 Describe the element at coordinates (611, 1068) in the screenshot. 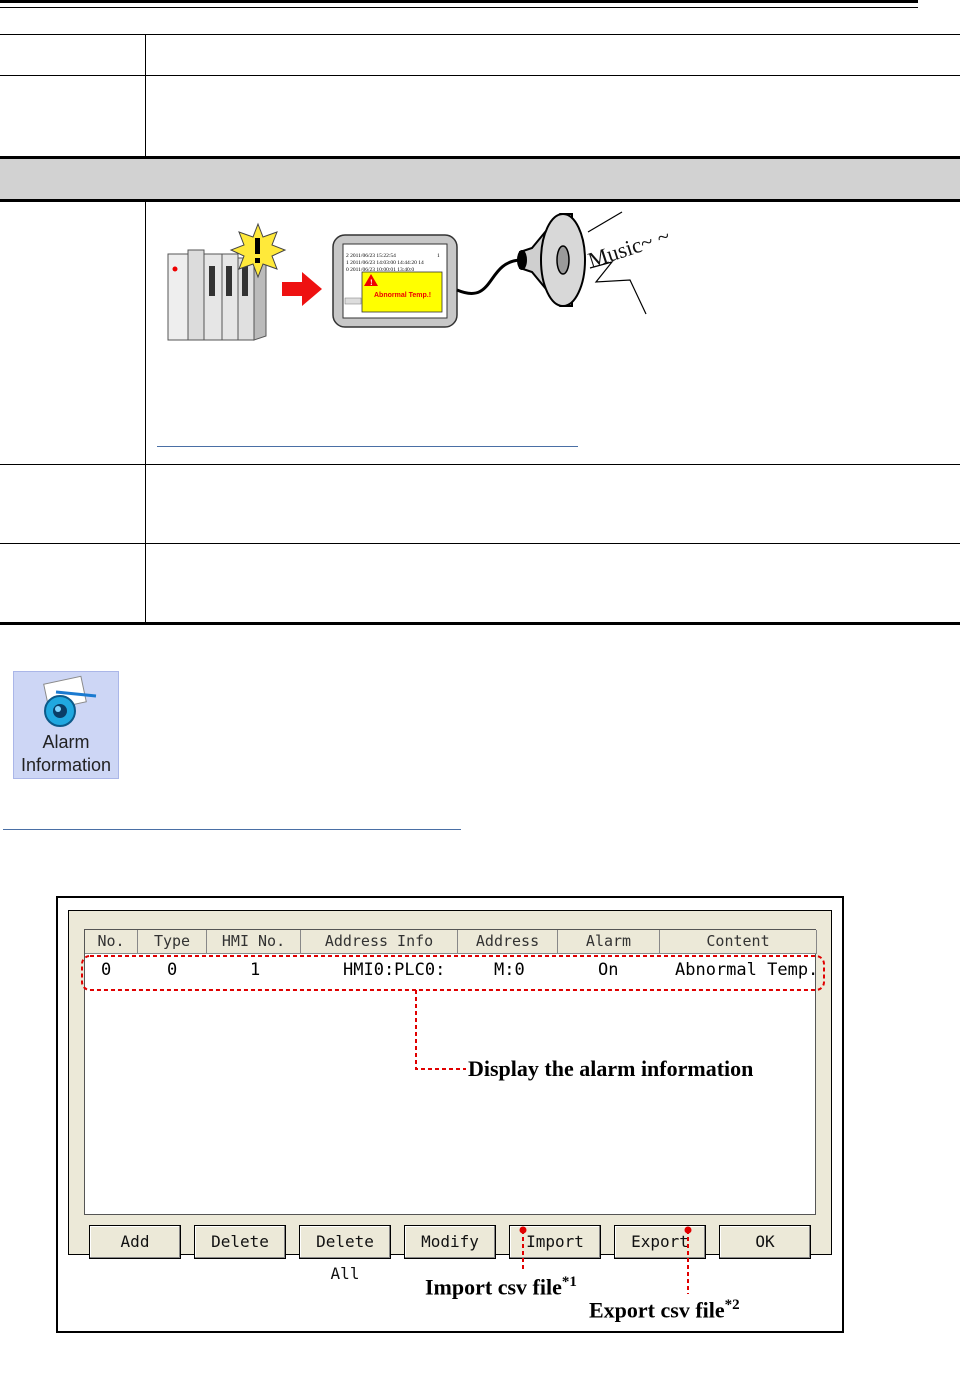

I see `display-annotation: Display the alarm information` at that location.